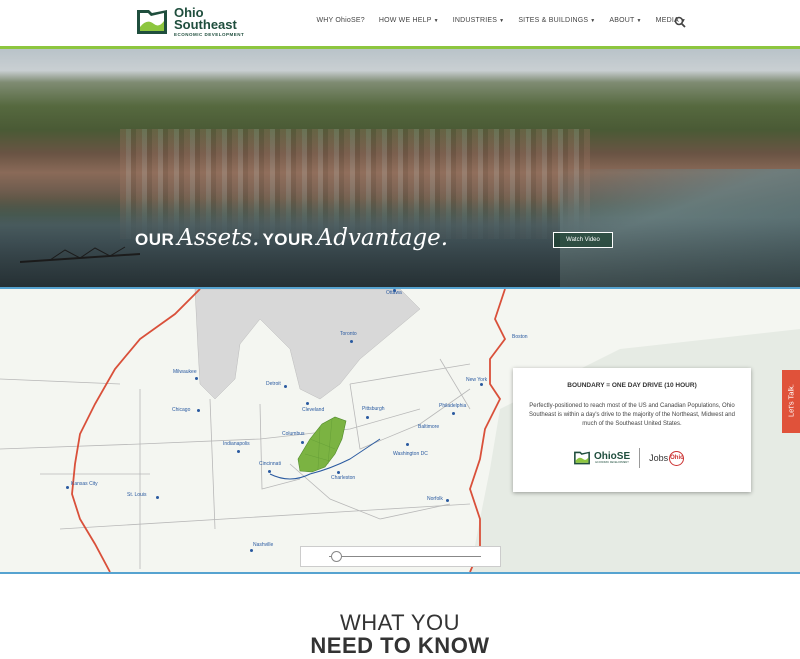 Image resolution: width=800 pixels, height=659 pixels. Describe the element at coordinates (680, 22) in the screenshot. I see `search-icon` at that location.